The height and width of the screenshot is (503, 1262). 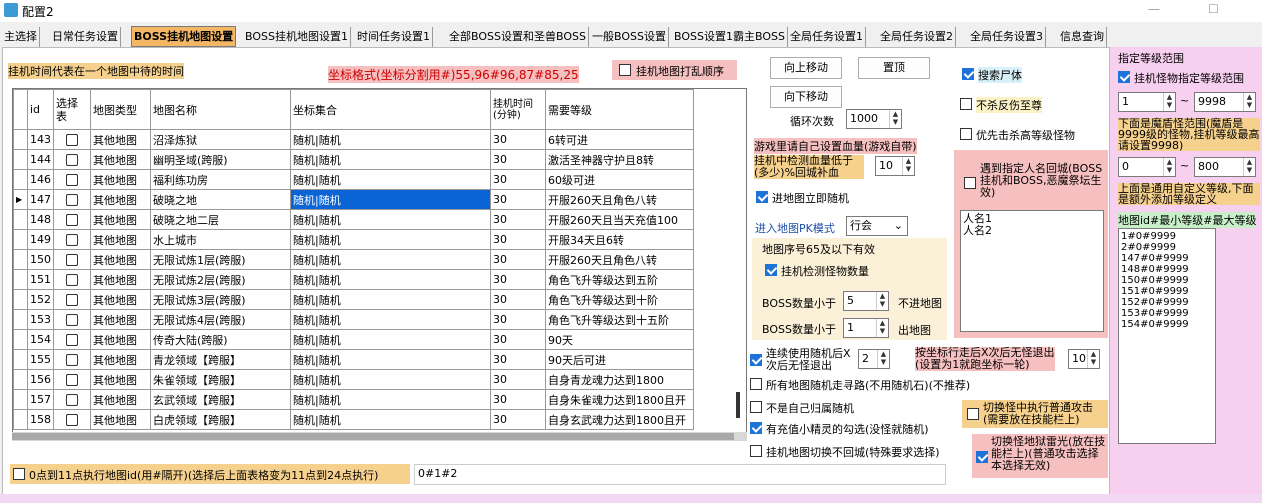 I want to click on horizontal-scrollbar, so click(x=379, y=436).